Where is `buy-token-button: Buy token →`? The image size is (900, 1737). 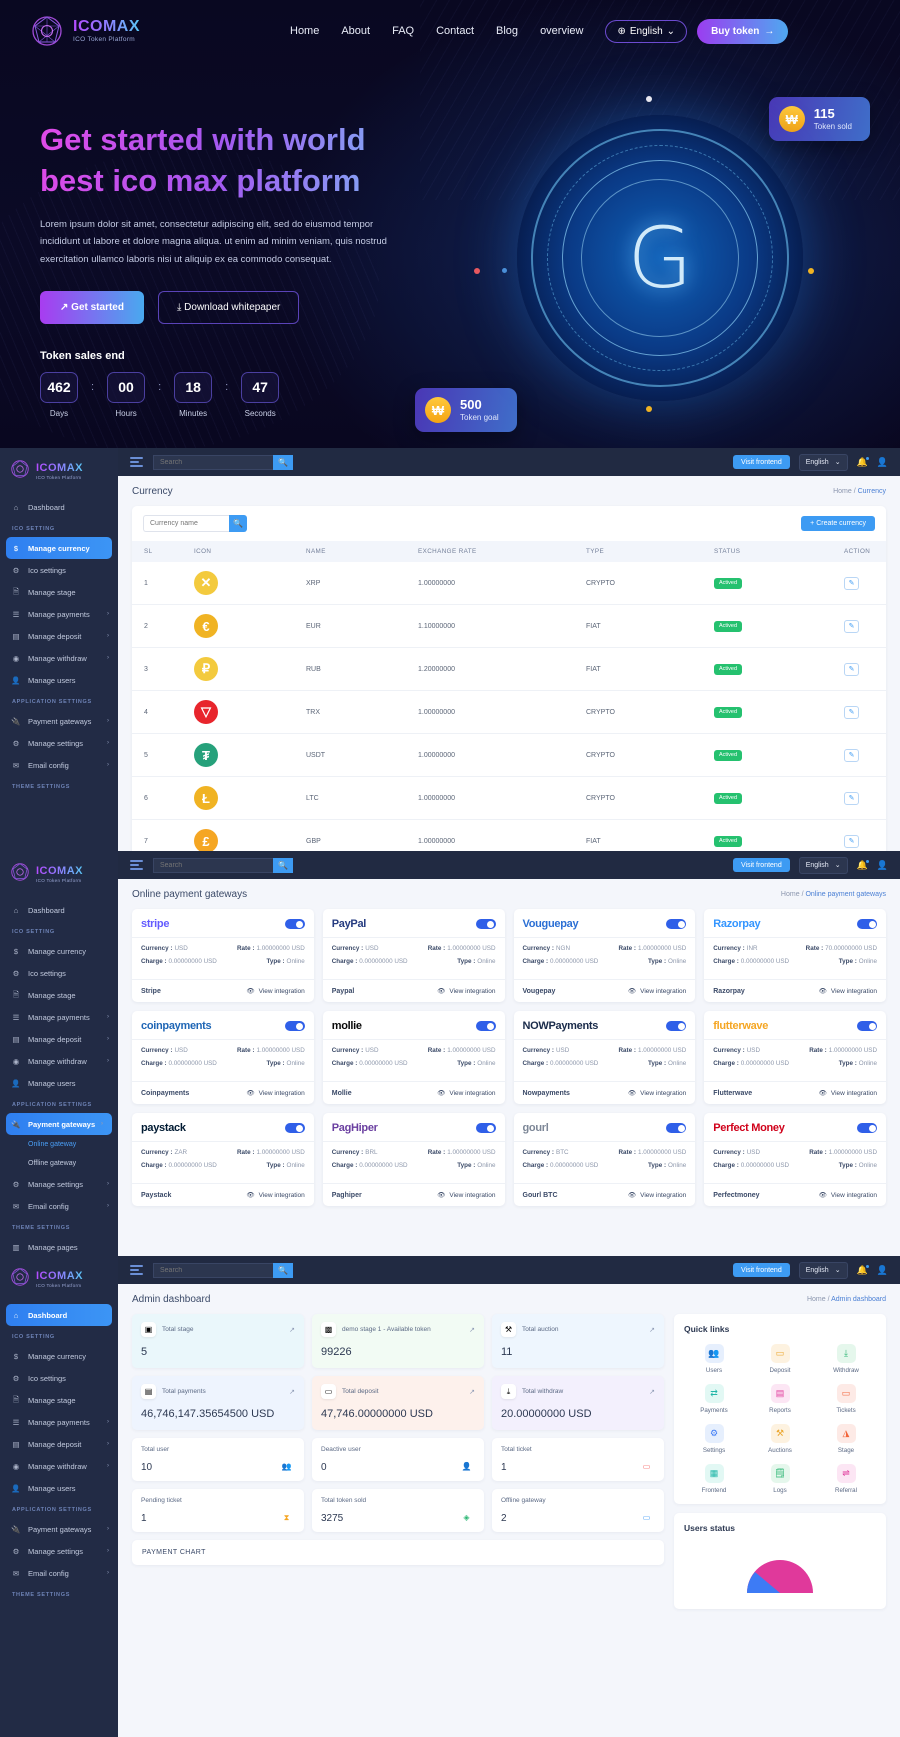
buy-token-button: Buy token → is located at coordinates (743, 31).